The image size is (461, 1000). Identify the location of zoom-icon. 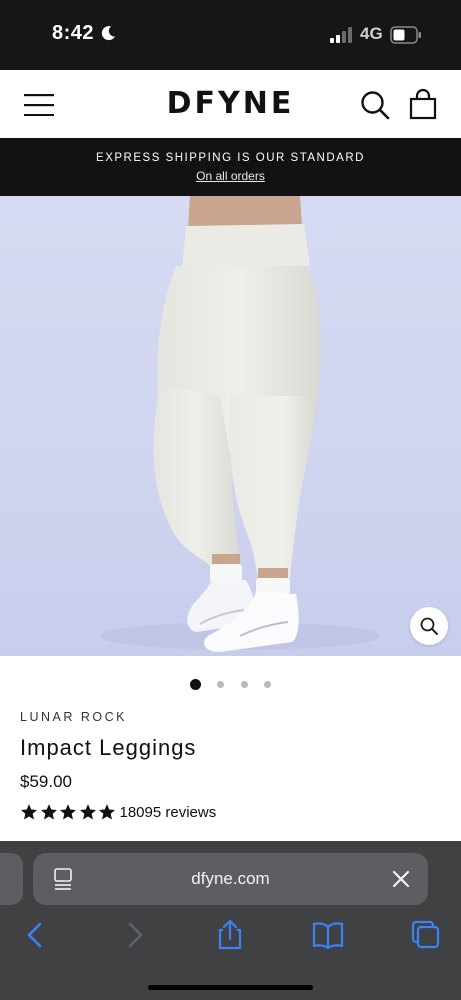
(429, 626).